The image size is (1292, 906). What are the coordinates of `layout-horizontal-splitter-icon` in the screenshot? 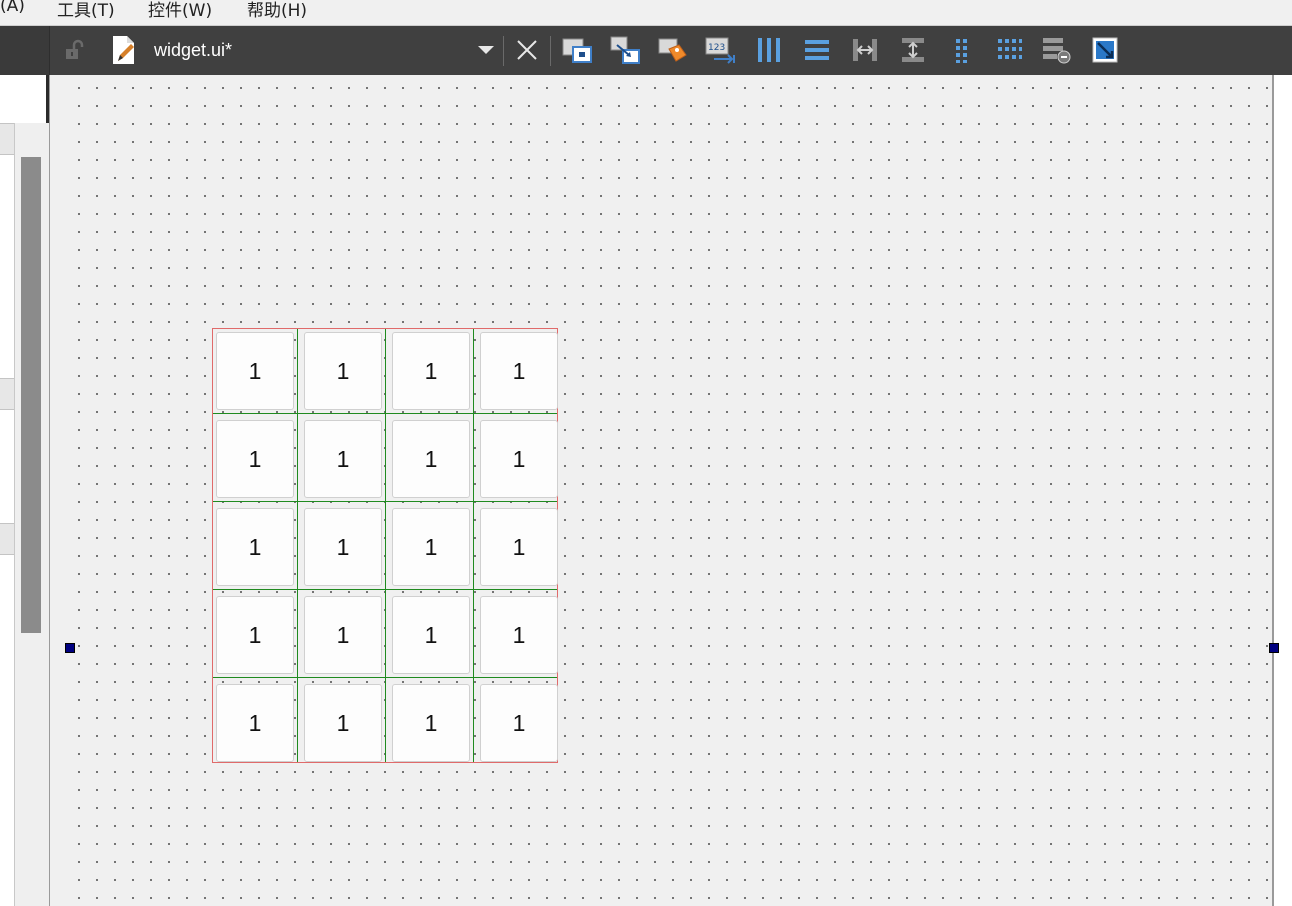 It's located at (865, 50).